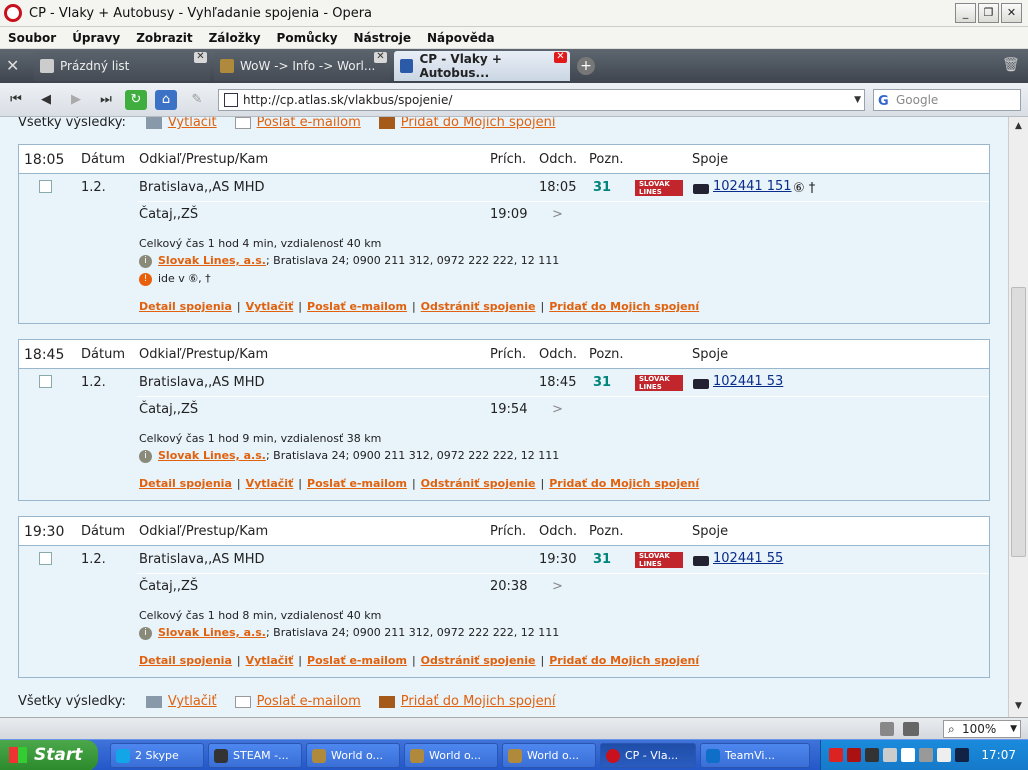 Image resolution: width=1028 pixels, height=770 pixels. I want to click on panda-icon, so click(908, 755).